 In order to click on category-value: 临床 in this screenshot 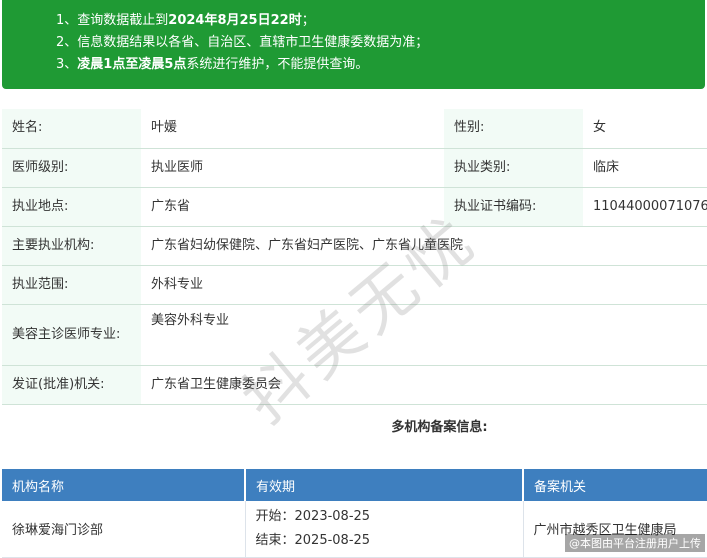, I will do `click(645, 168)`.